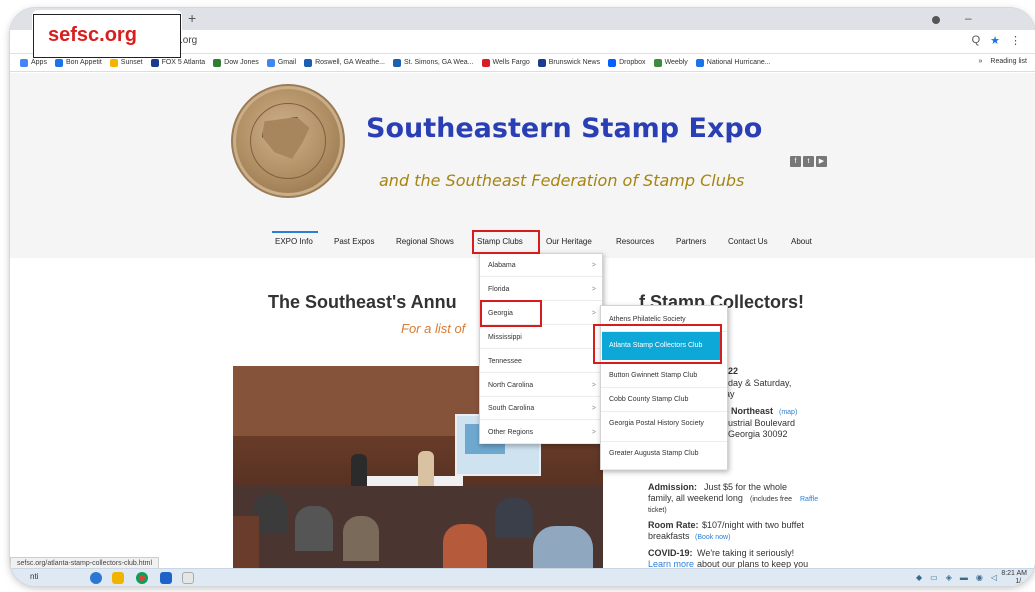 This screenshot has height=592, width=1035. What do you see at coordinates (635, 241) in the screenshot?
I see `nav-resources: Resources` at bounding box center [635, 241].